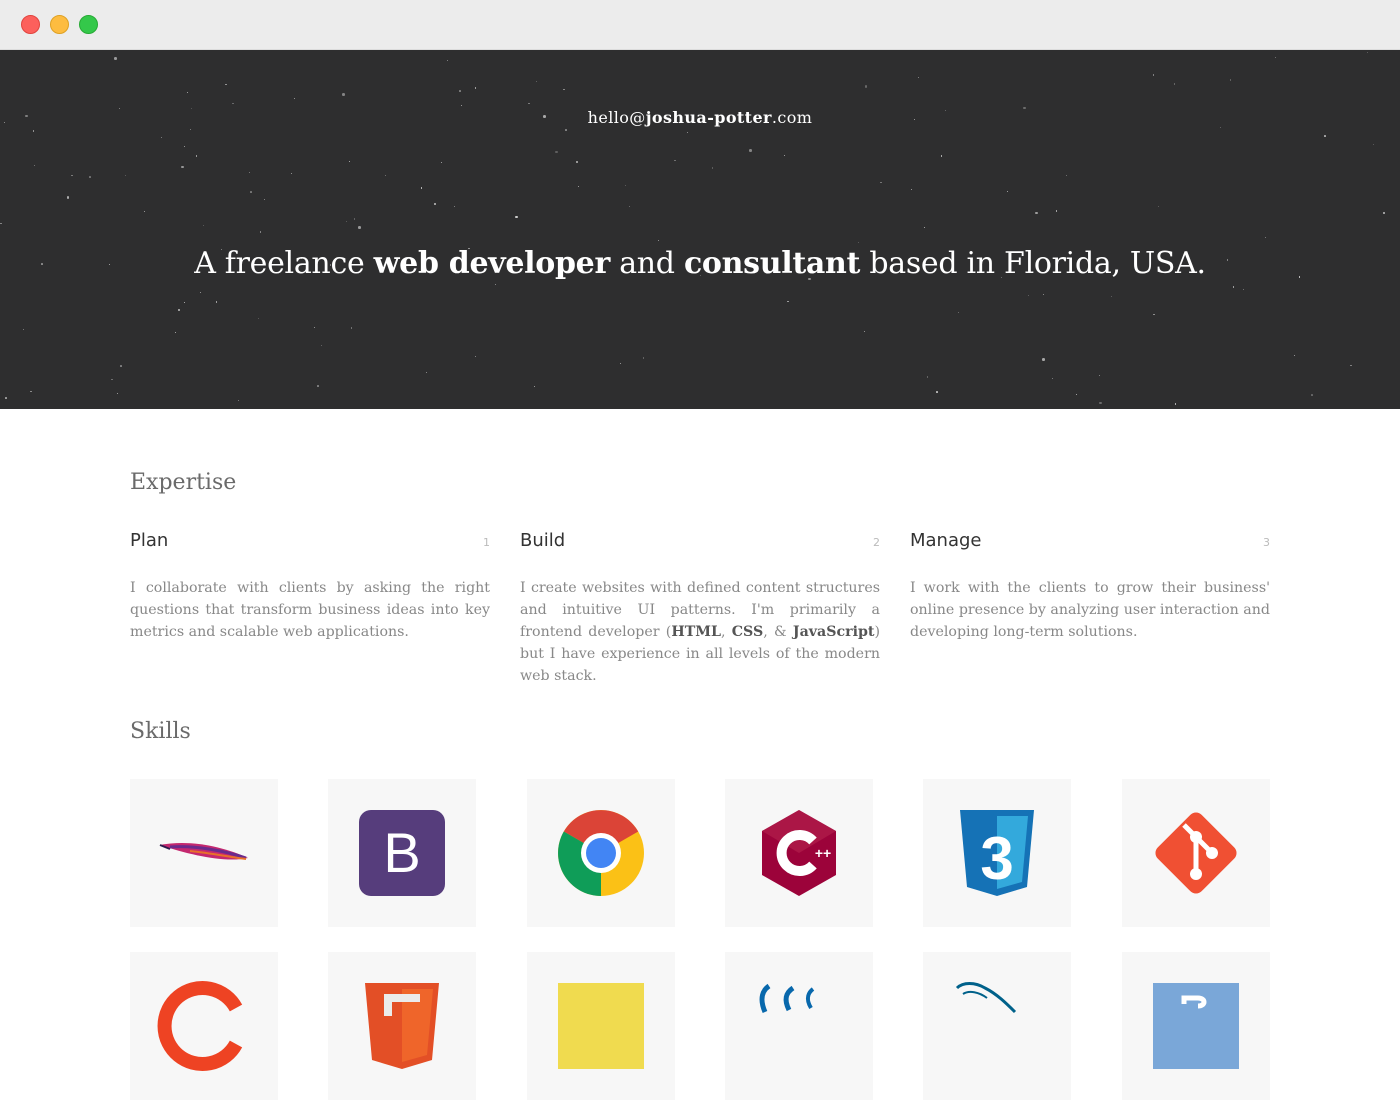 Image resolution: width=1400 pixels, height=1100 pixels. Describe the element at coordinates (799, 853) in the screenshot. I see `skill-tile-cplusplus: ++` at that location.